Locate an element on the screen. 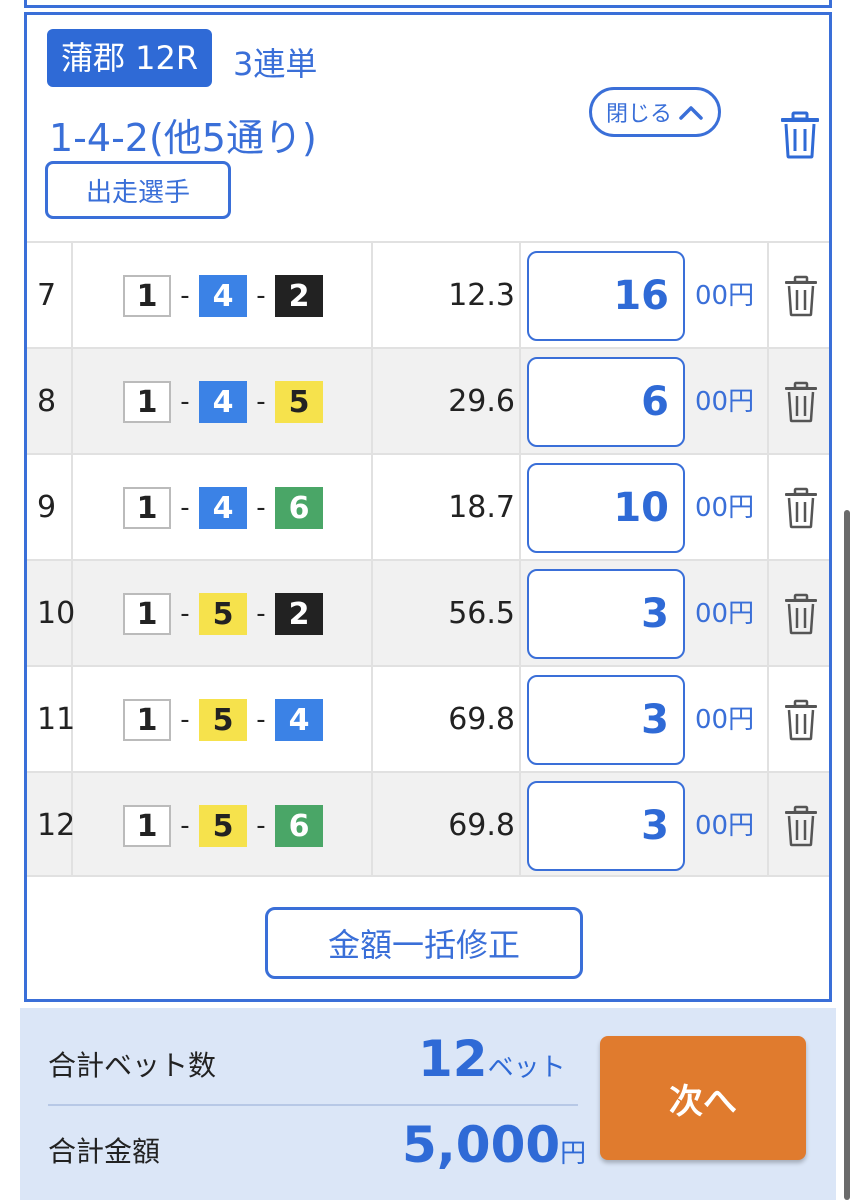 This screenshot has width=858, height=1200. boat-combination: 1-4-5 is located at coordinates (223, 402).